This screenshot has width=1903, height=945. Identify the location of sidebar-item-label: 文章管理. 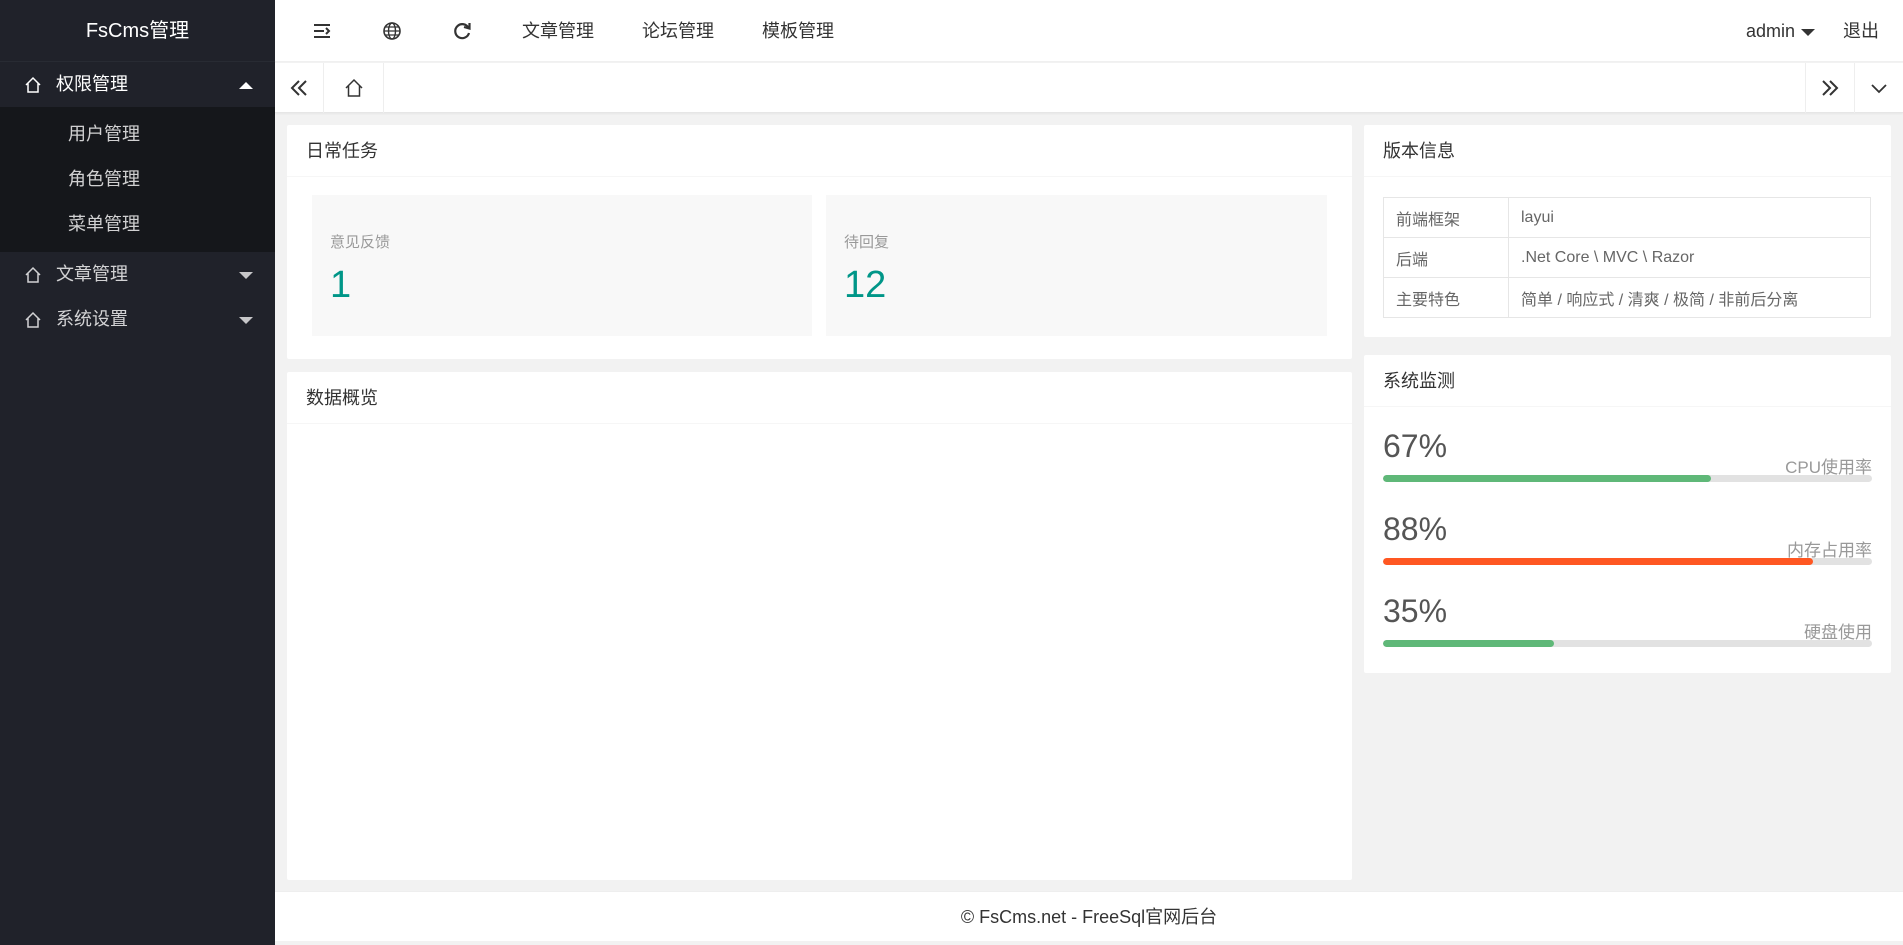
(92, 274).